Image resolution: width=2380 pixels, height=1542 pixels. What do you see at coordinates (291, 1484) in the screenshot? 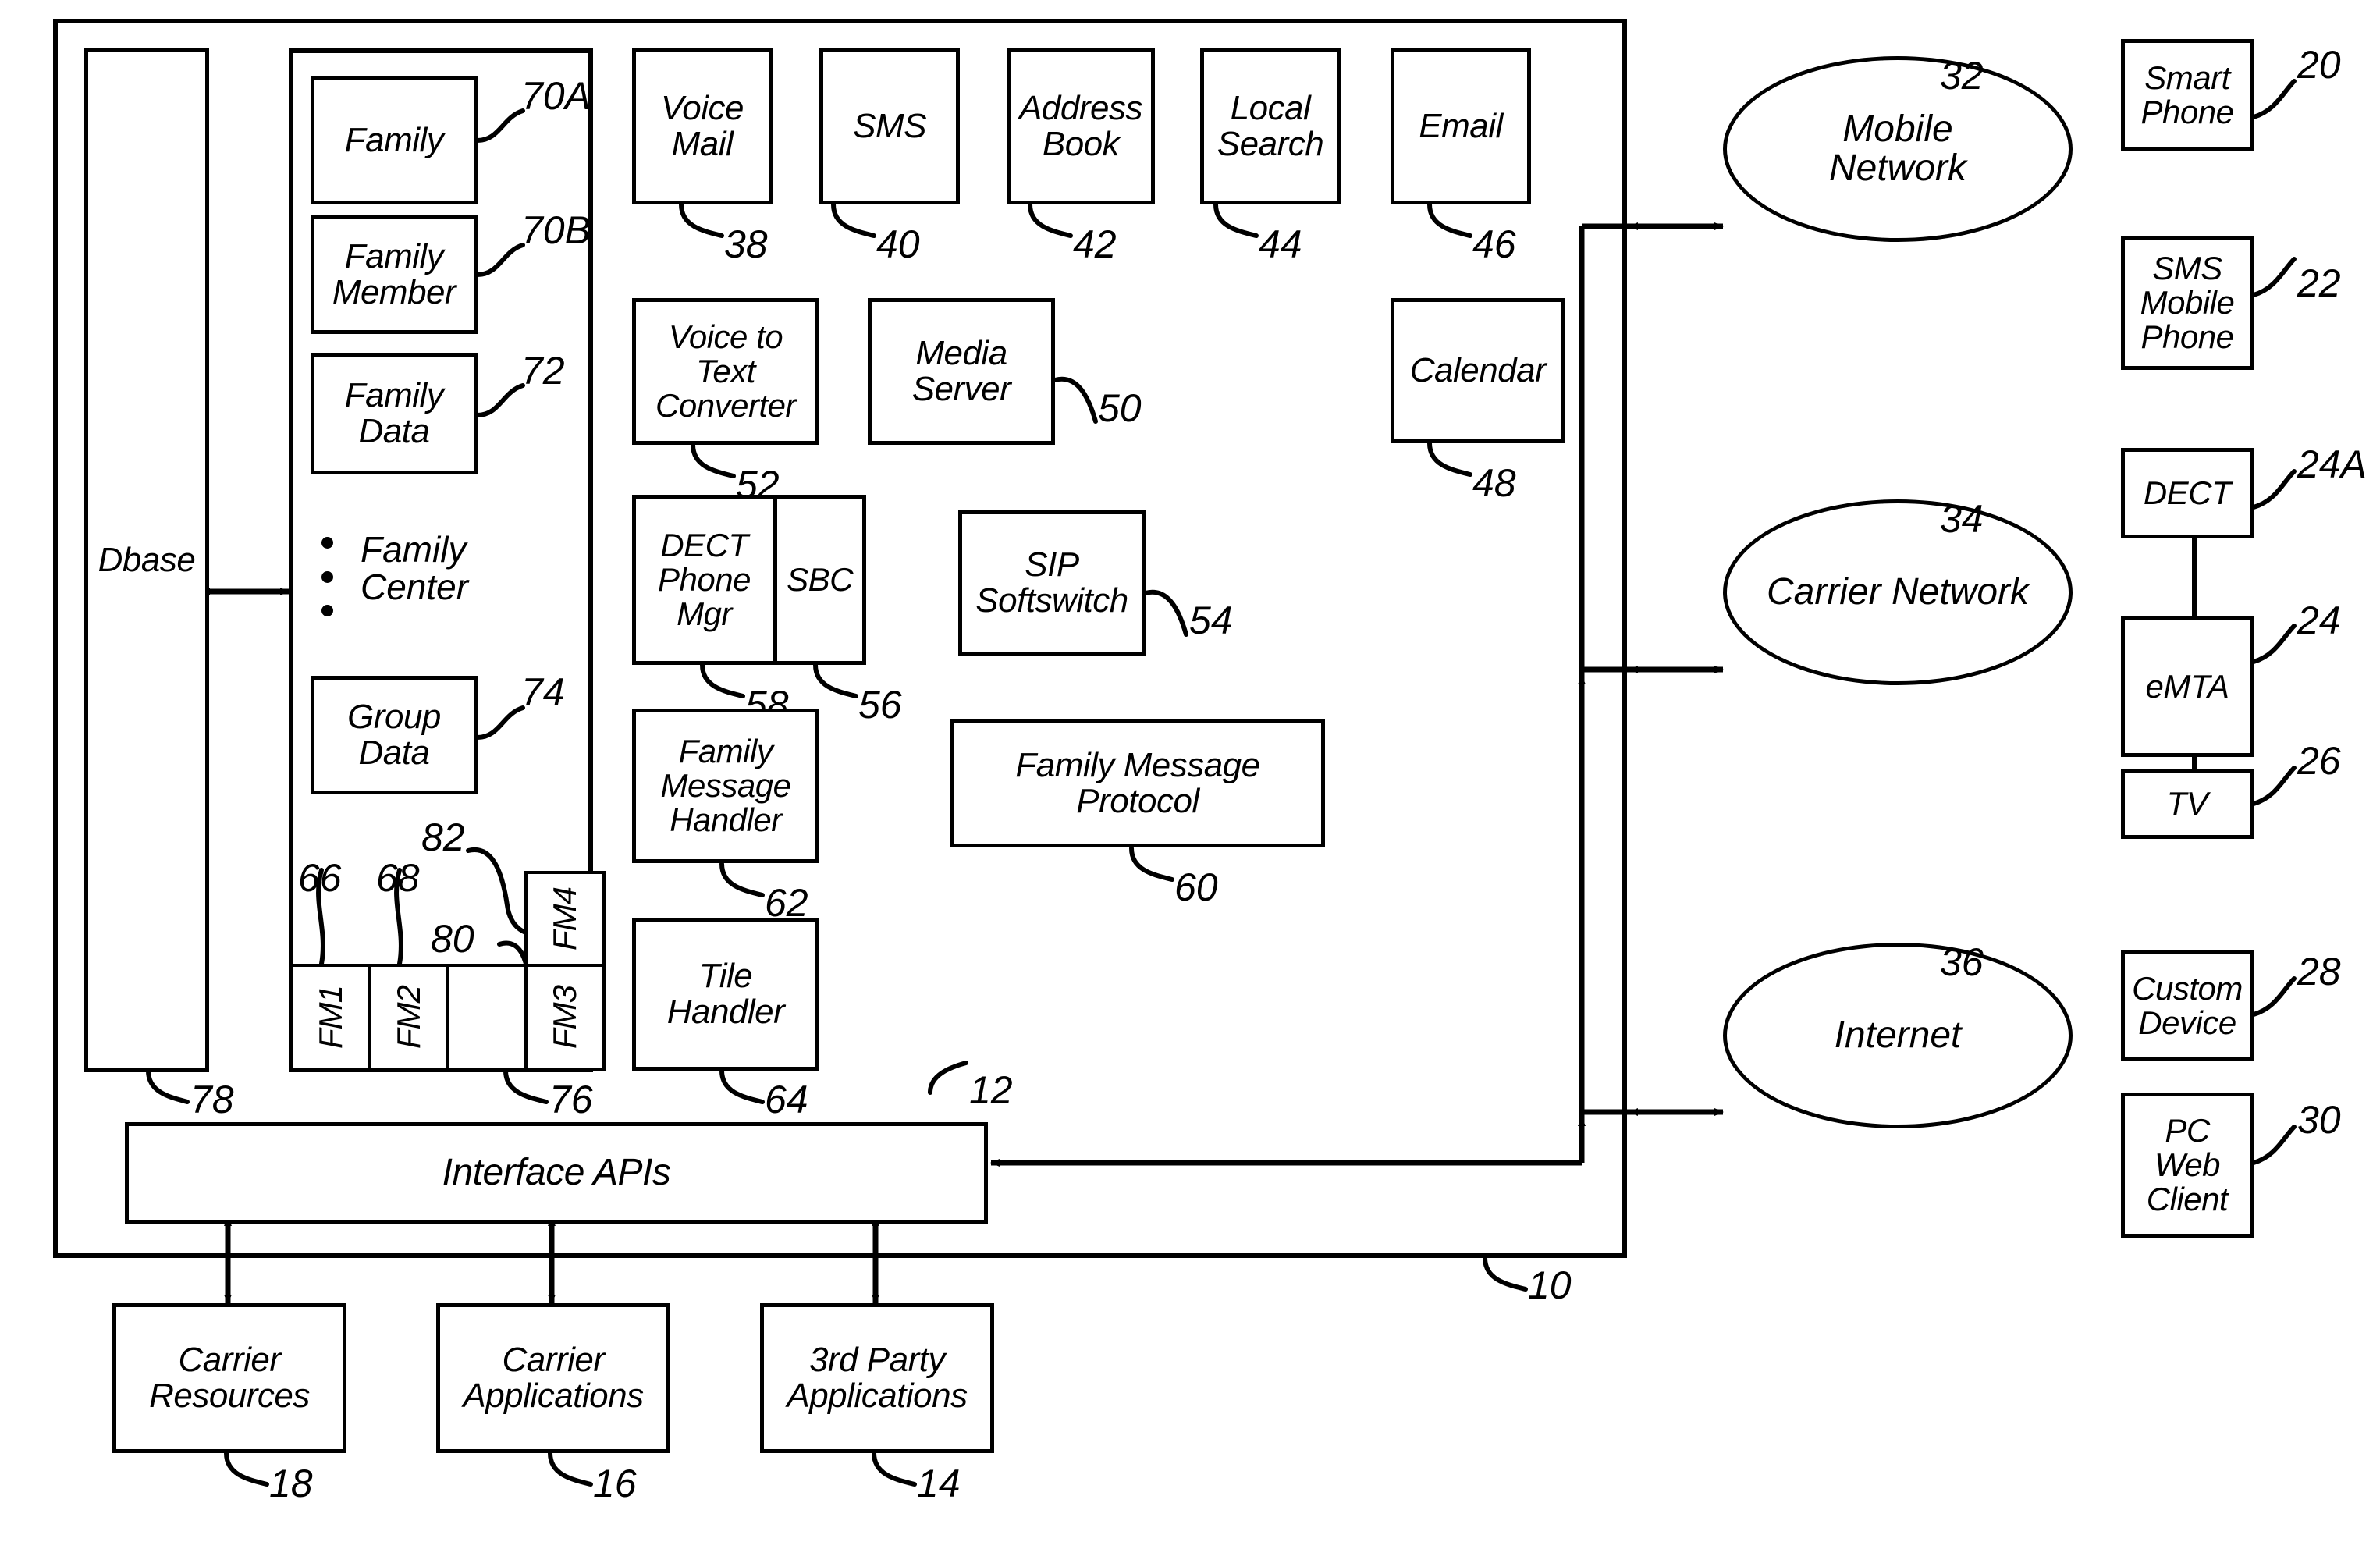
I see `ref-18: 18` at bounding box center [291, 1484].